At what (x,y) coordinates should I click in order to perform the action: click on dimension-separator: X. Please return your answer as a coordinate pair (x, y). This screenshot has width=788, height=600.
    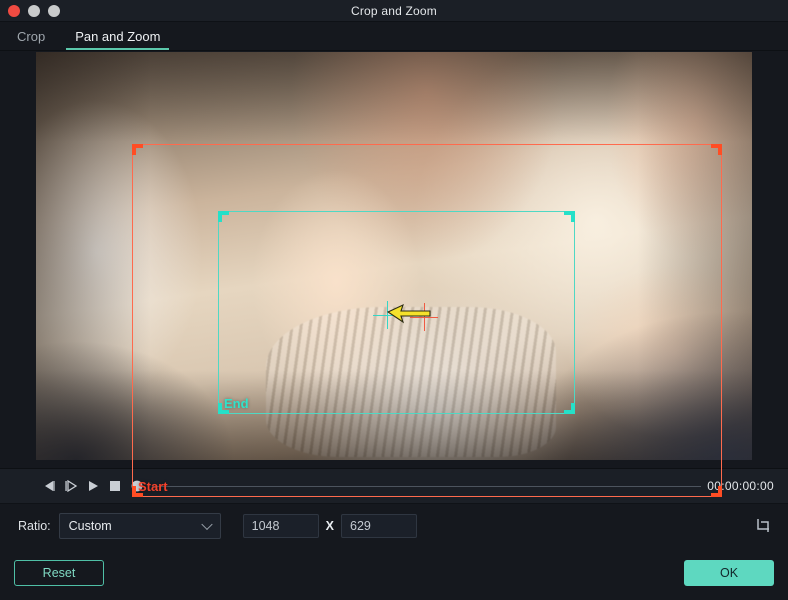
    Looking at the image, I should click on (329, 525).